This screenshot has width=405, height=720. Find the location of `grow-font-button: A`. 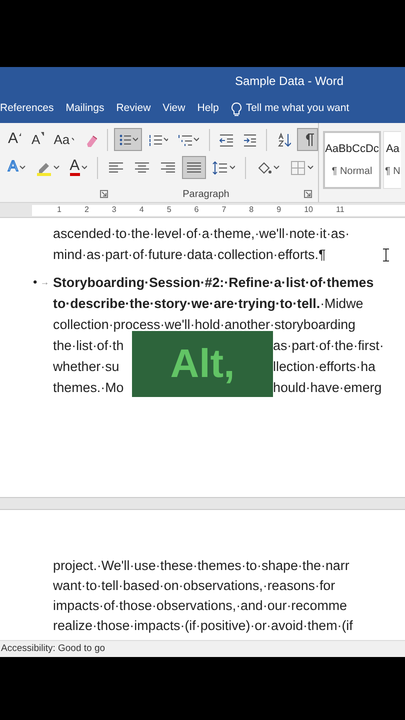

grow-font-button: A is located at coordinates (15, 139).